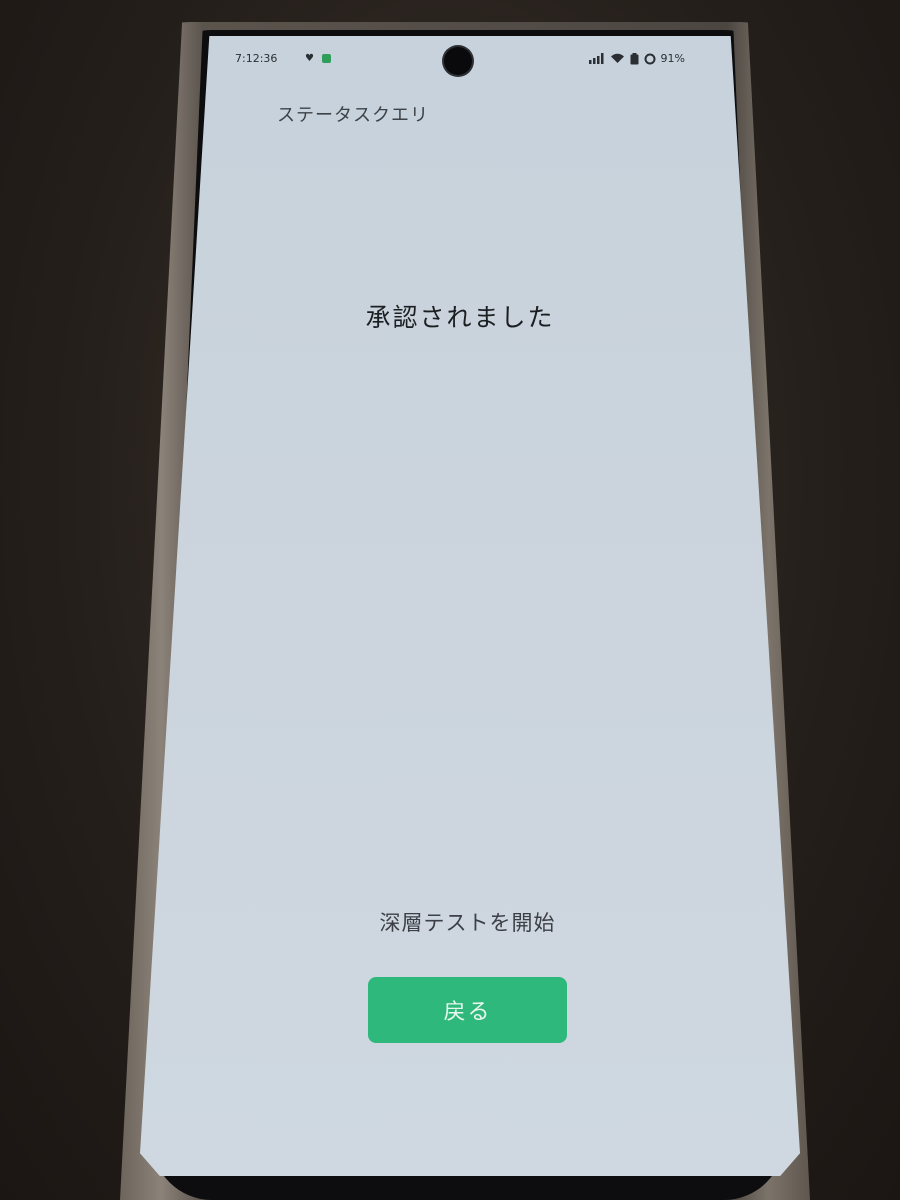 The image size is (900, 1200). I want to click on back-button: 戻る, so click(467, 1010).